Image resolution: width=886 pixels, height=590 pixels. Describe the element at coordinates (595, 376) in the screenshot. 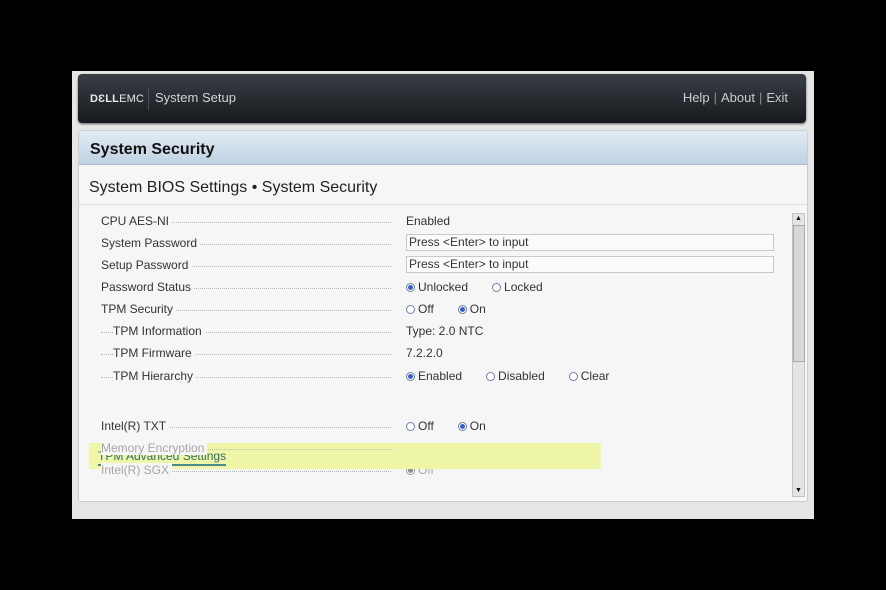

I see `radio-label: Clear` at that location.